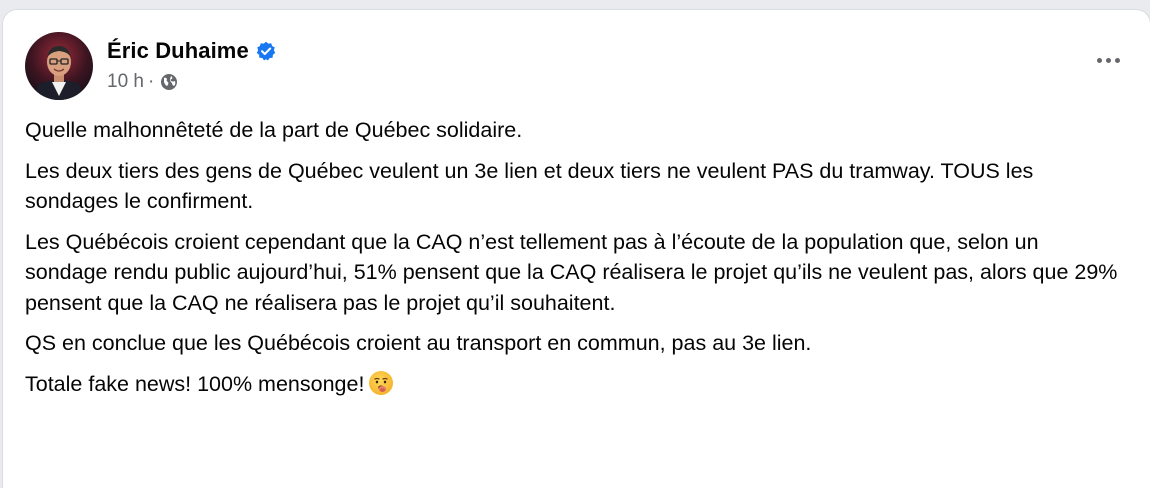  I want to click on verified-badge-icon, so click(266, 51).